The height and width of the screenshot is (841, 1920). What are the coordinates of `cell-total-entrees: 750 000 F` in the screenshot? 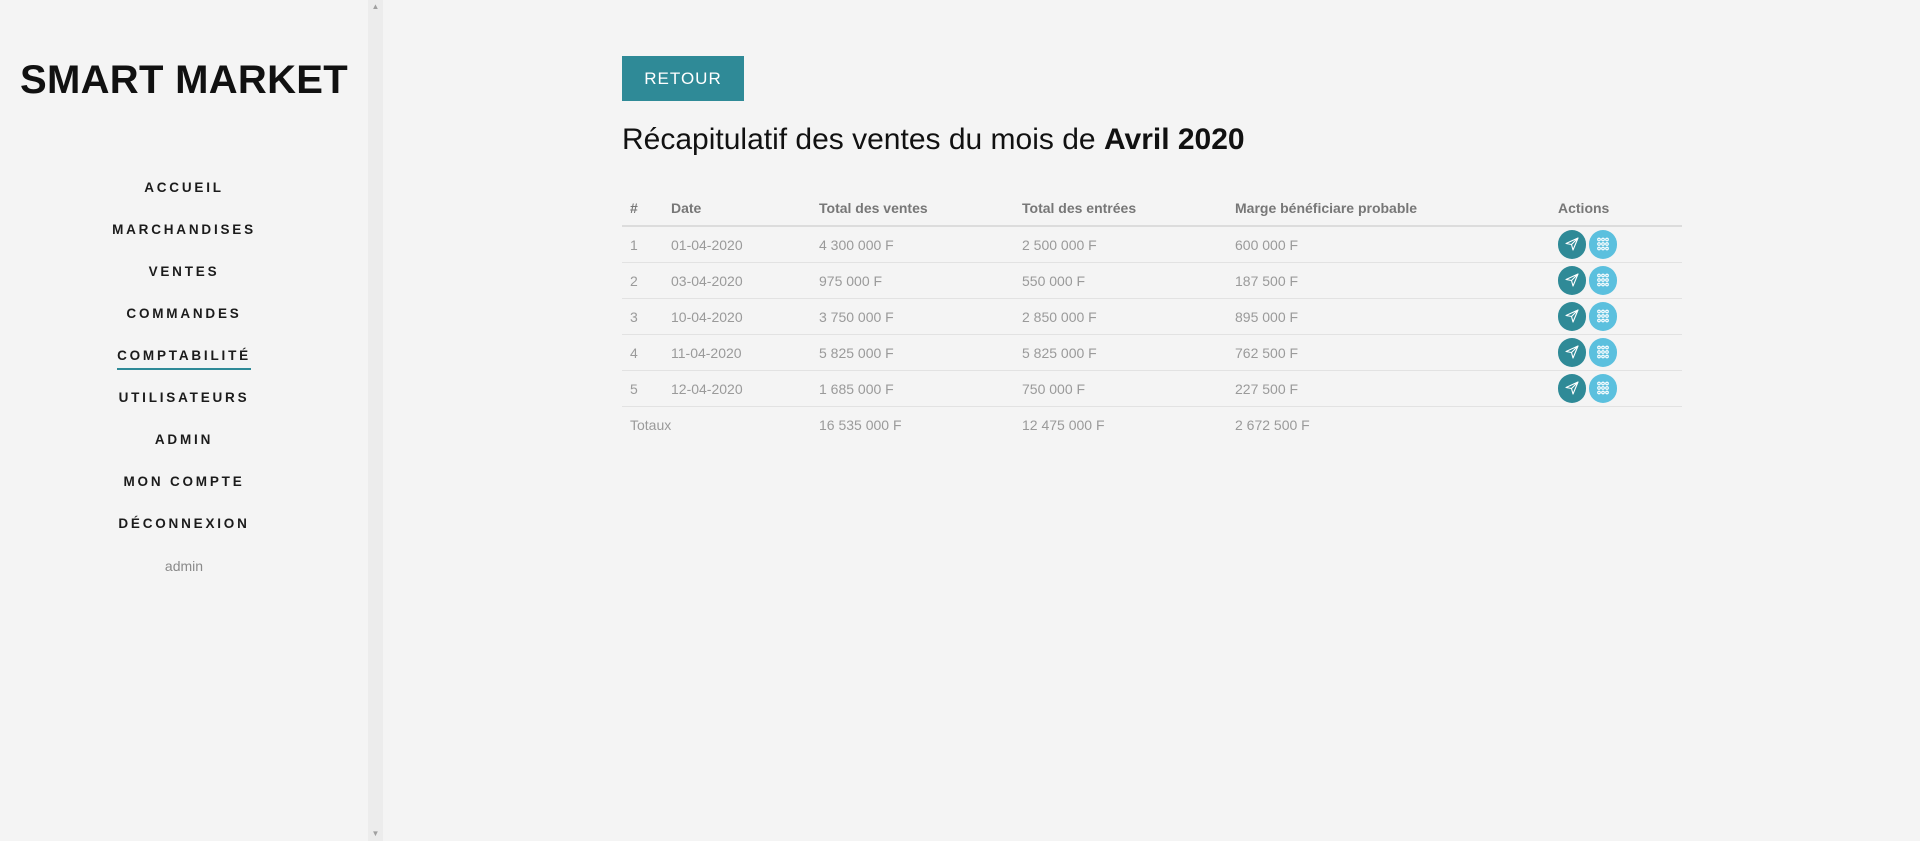 It's located at (1120, 388).